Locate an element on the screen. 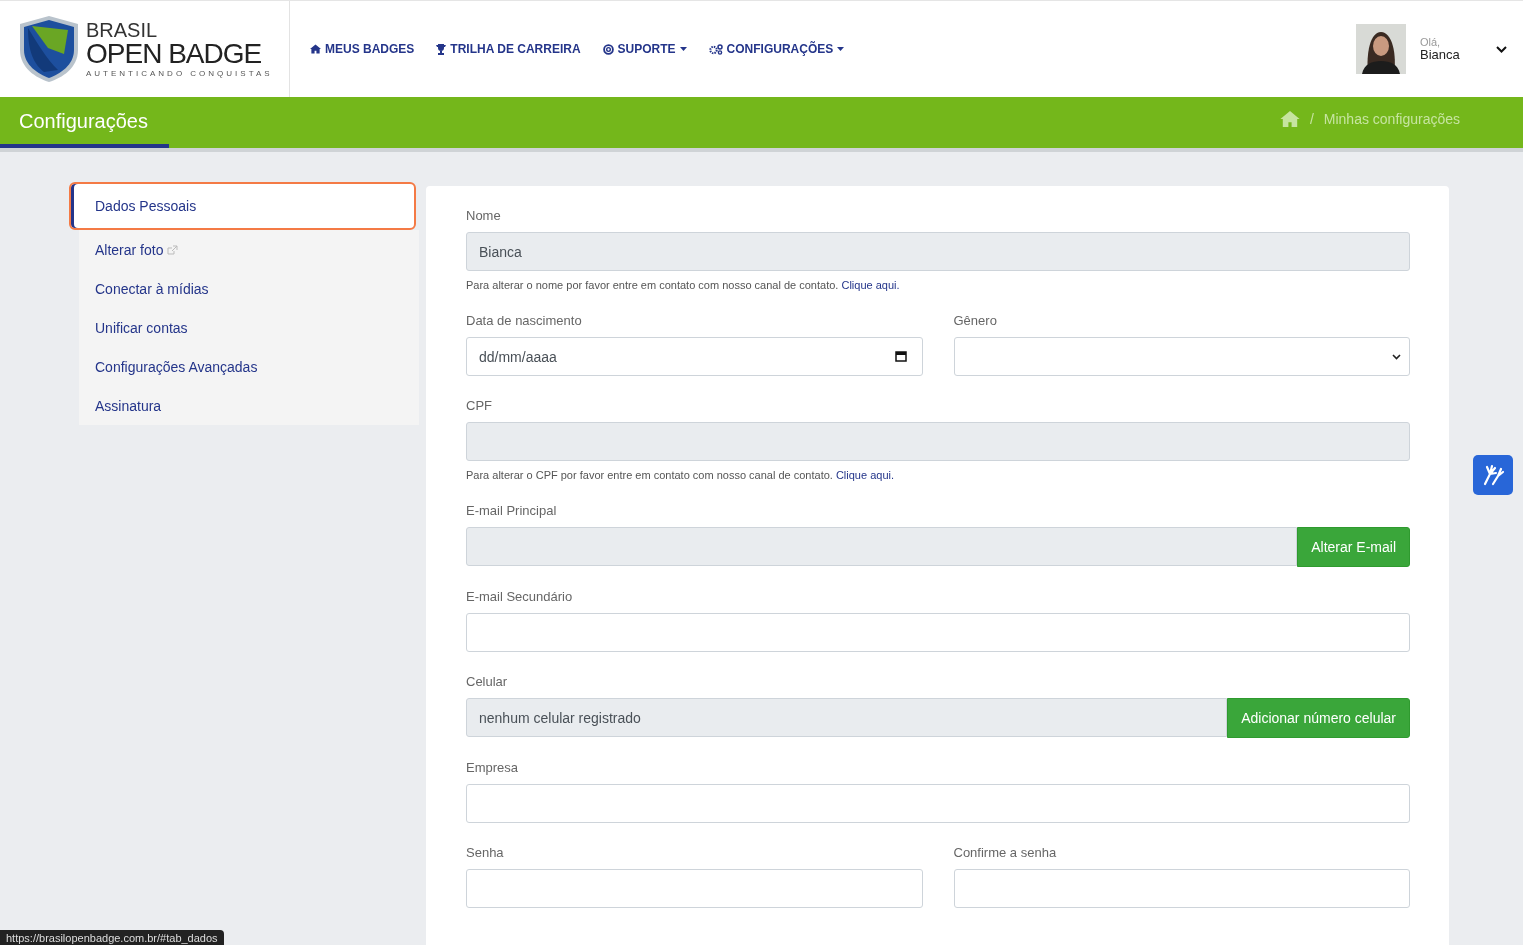  field-label: Confirme a senha is located at coordinates (1005, 852).